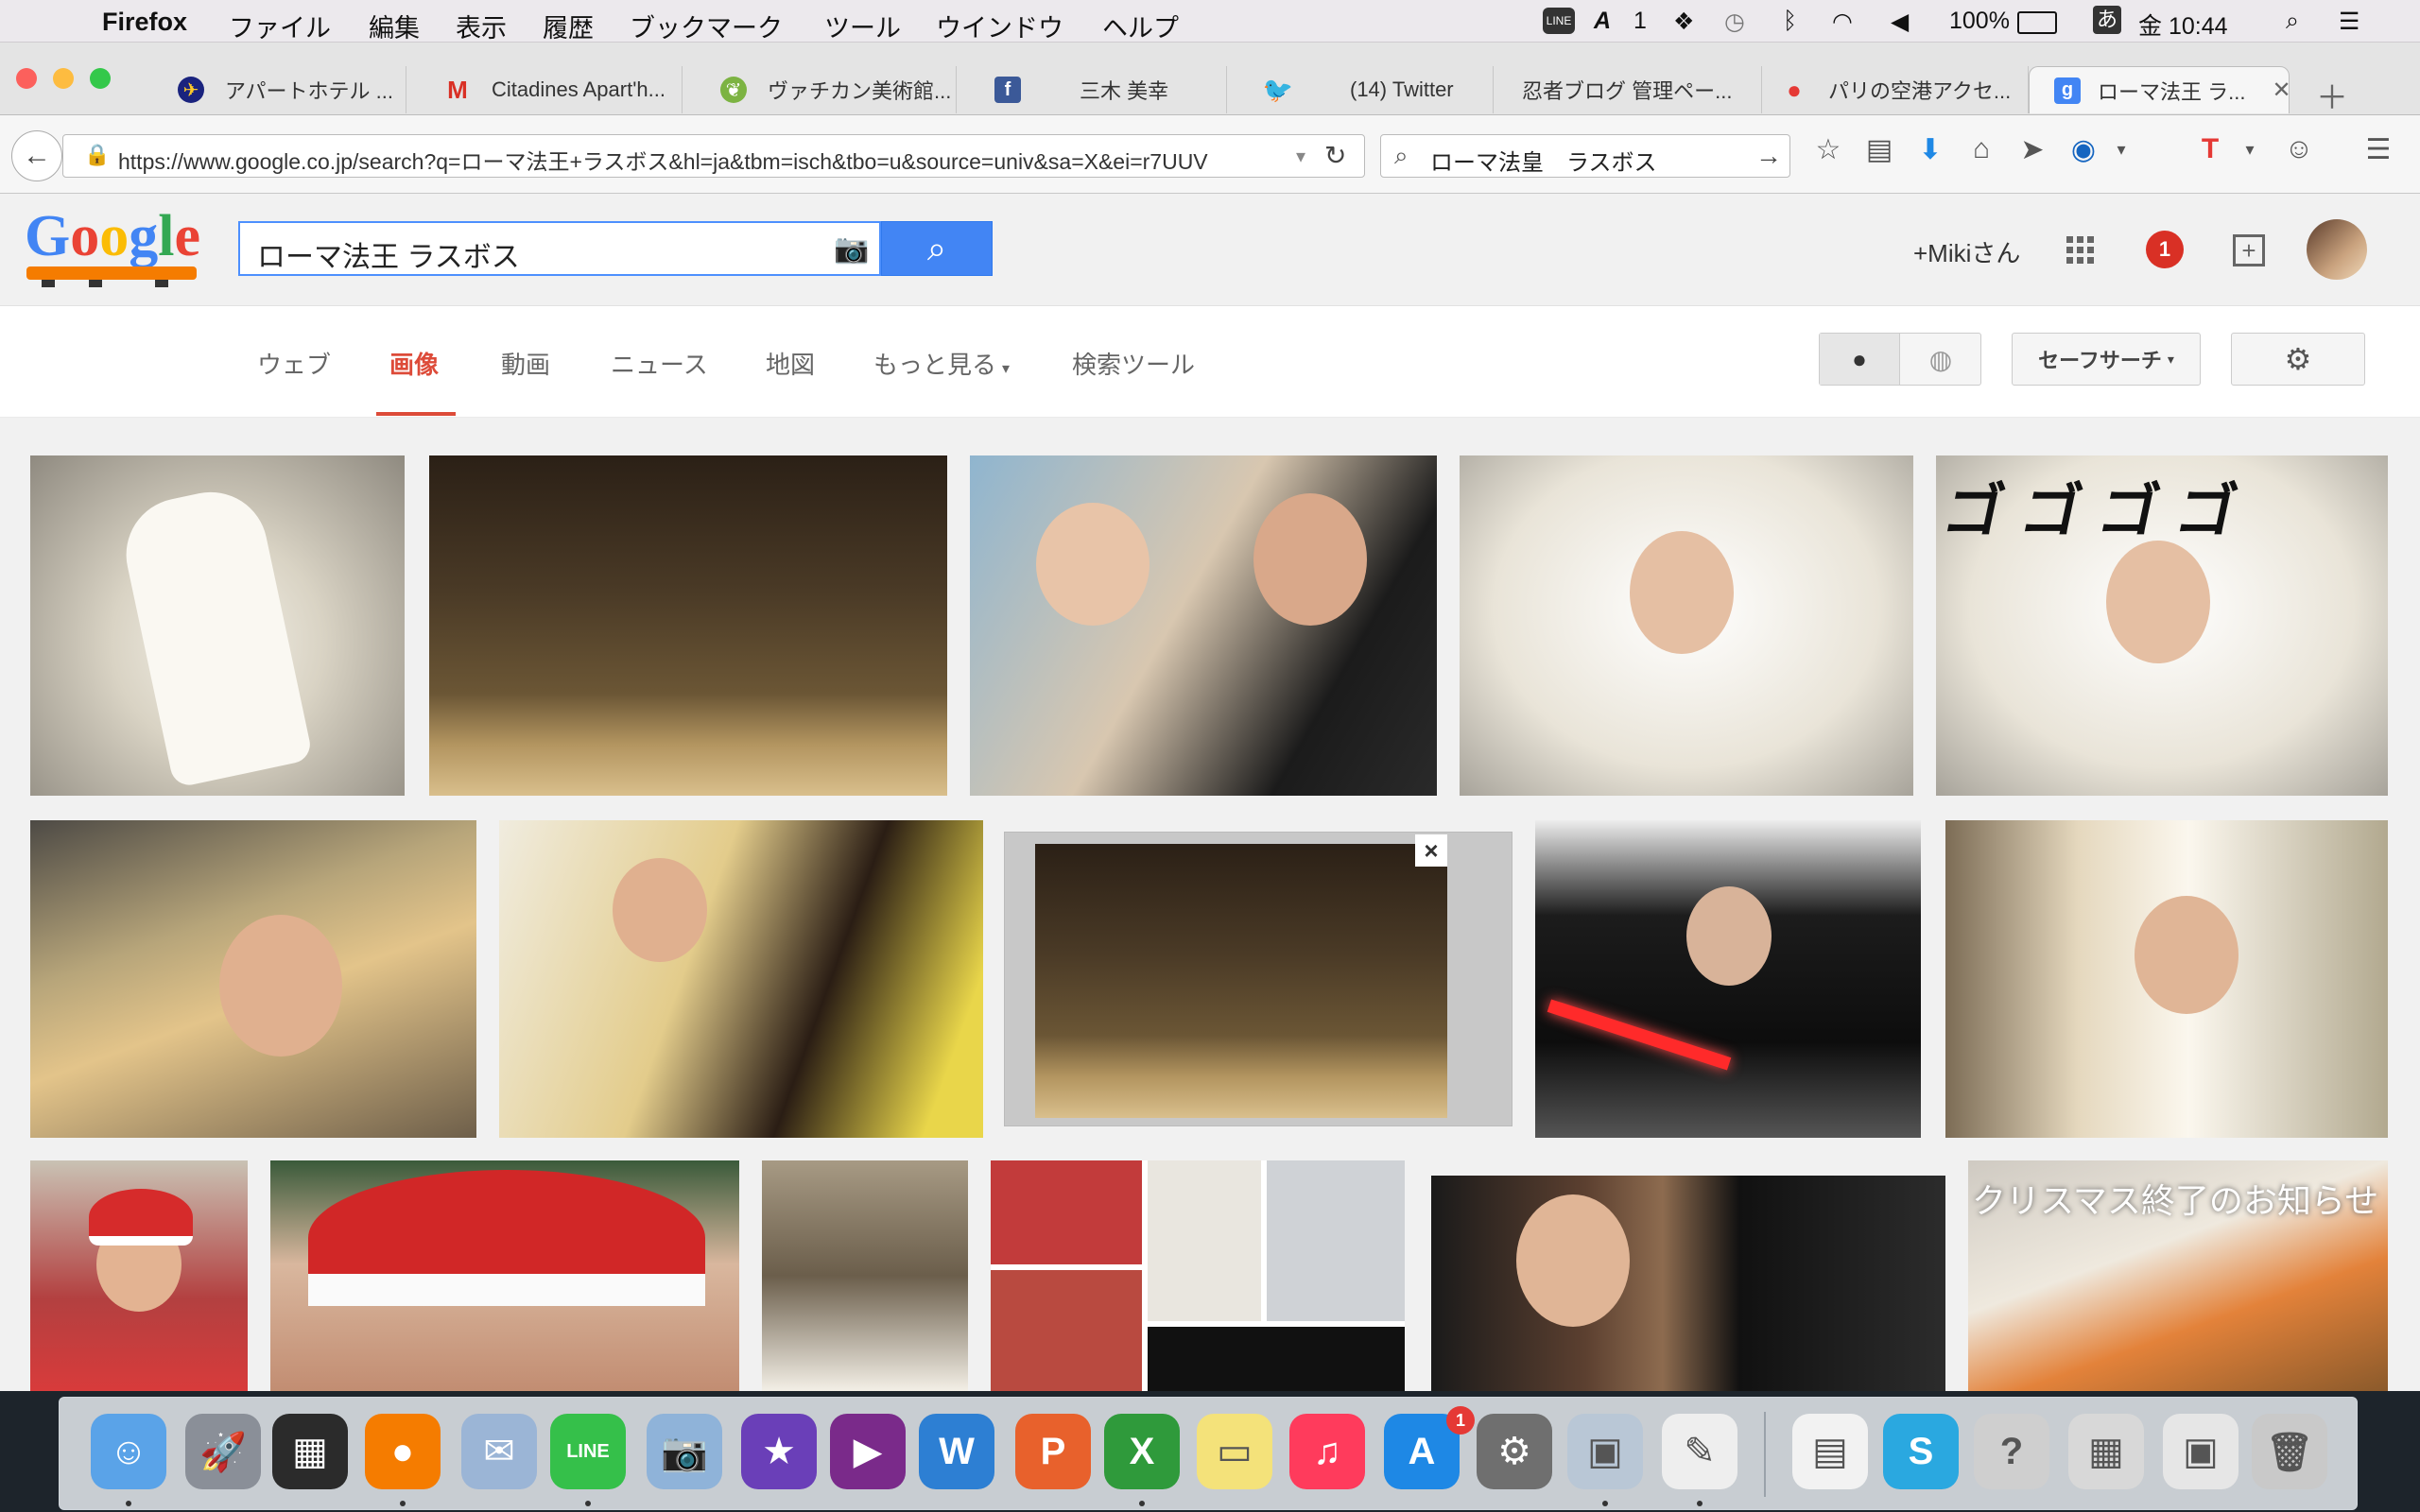 Image resolution: width=2420 pixels, height=1512 pixels. I want to click on camera-search-icon: 📷, so click(851, 249).